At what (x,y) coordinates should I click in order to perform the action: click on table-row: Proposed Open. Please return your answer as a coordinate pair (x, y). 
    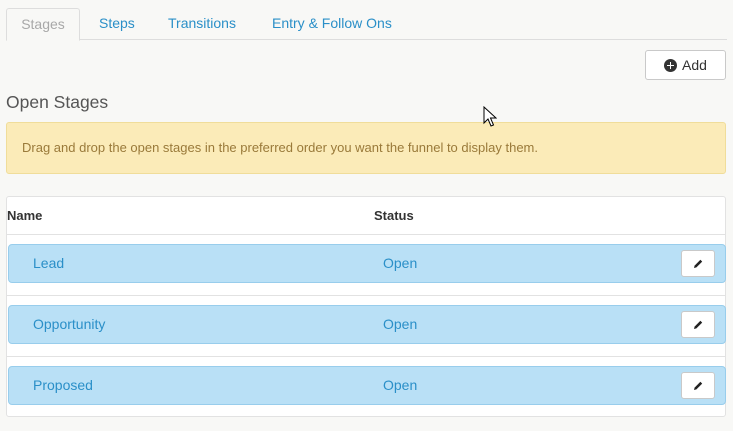
    Looking at the image, I should click on (367, 385).